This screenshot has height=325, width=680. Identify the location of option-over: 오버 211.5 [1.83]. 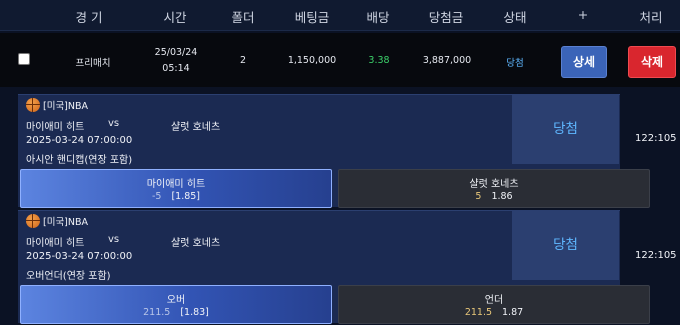
(176, 304).